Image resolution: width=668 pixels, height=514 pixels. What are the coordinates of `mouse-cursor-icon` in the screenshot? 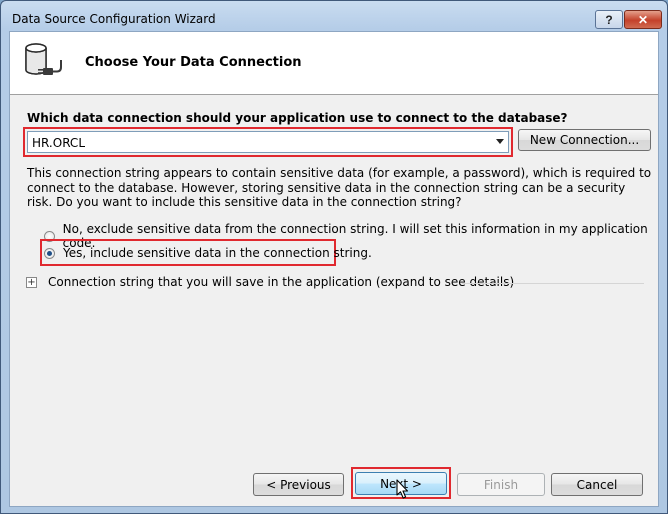 It's located at (402, 489).